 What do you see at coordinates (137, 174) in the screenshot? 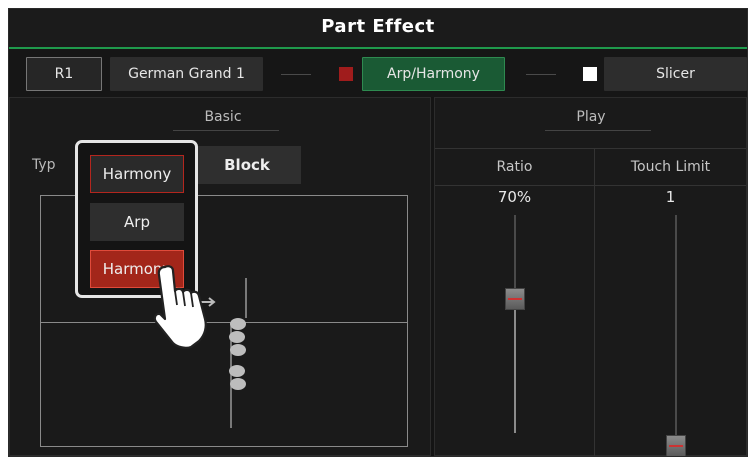
I see `type-dropdown-current: Harmony` at bounding box center [137, 174].